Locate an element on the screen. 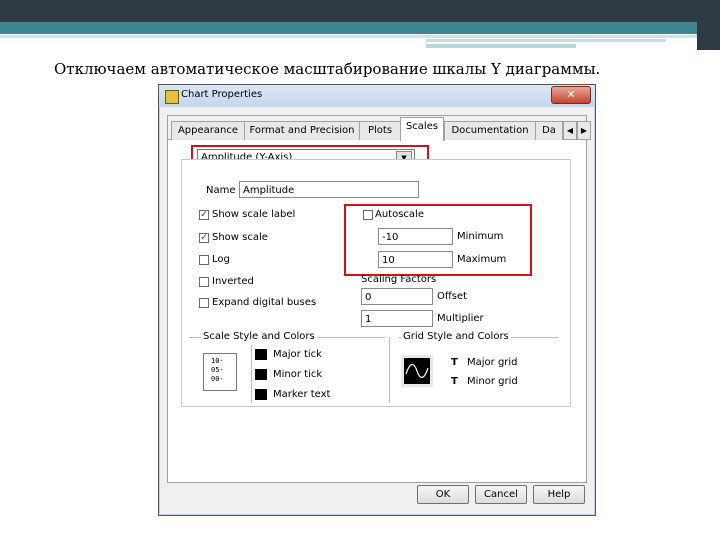 The height and width of the screenshot is (540, 720). major-tick-label: Major tick is located at coordinates (297, 354).